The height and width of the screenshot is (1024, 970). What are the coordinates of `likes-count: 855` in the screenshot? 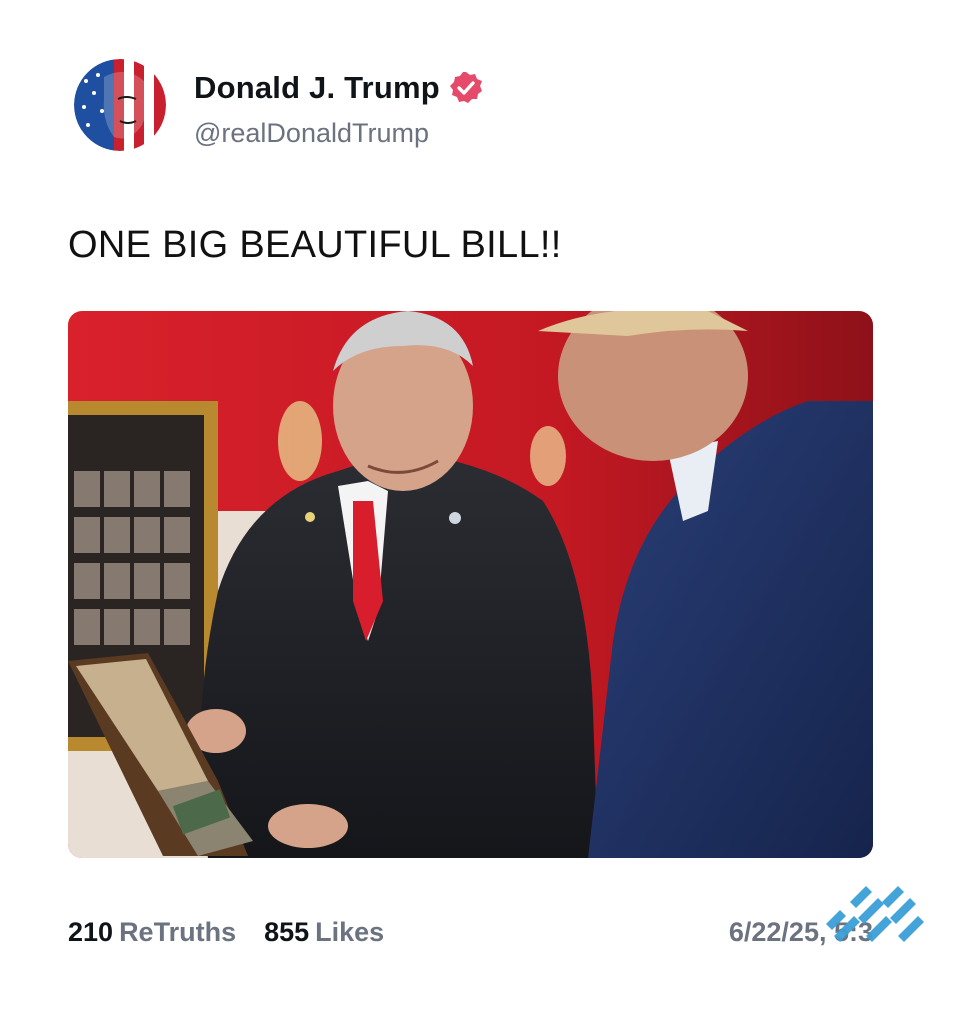 It's located at (287, 932).